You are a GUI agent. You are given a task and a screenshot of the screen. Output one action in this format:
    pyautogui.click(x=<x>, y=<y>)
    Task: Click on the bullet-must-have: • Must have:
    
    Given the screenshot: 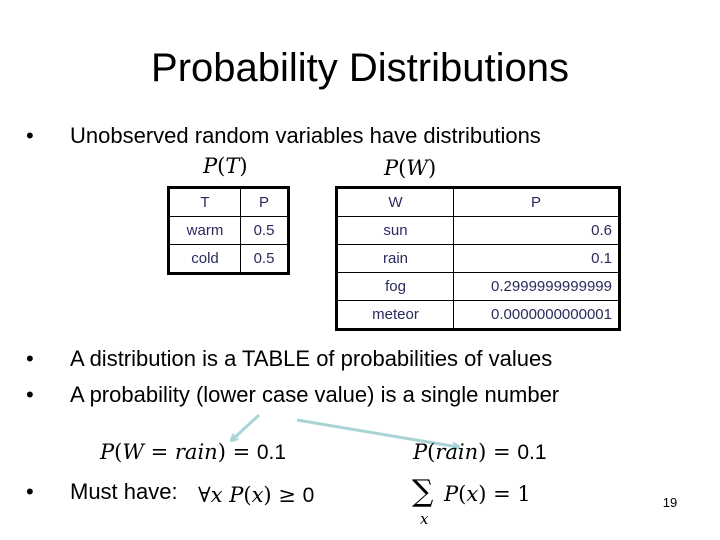 What is the action you would take?
    pyautogui.click(x=102, y=492)
    